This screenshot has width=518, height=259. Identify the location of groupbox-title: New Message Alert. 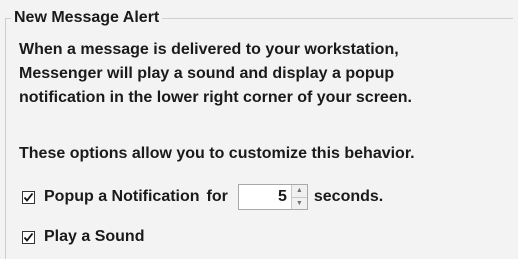
(87, 18).